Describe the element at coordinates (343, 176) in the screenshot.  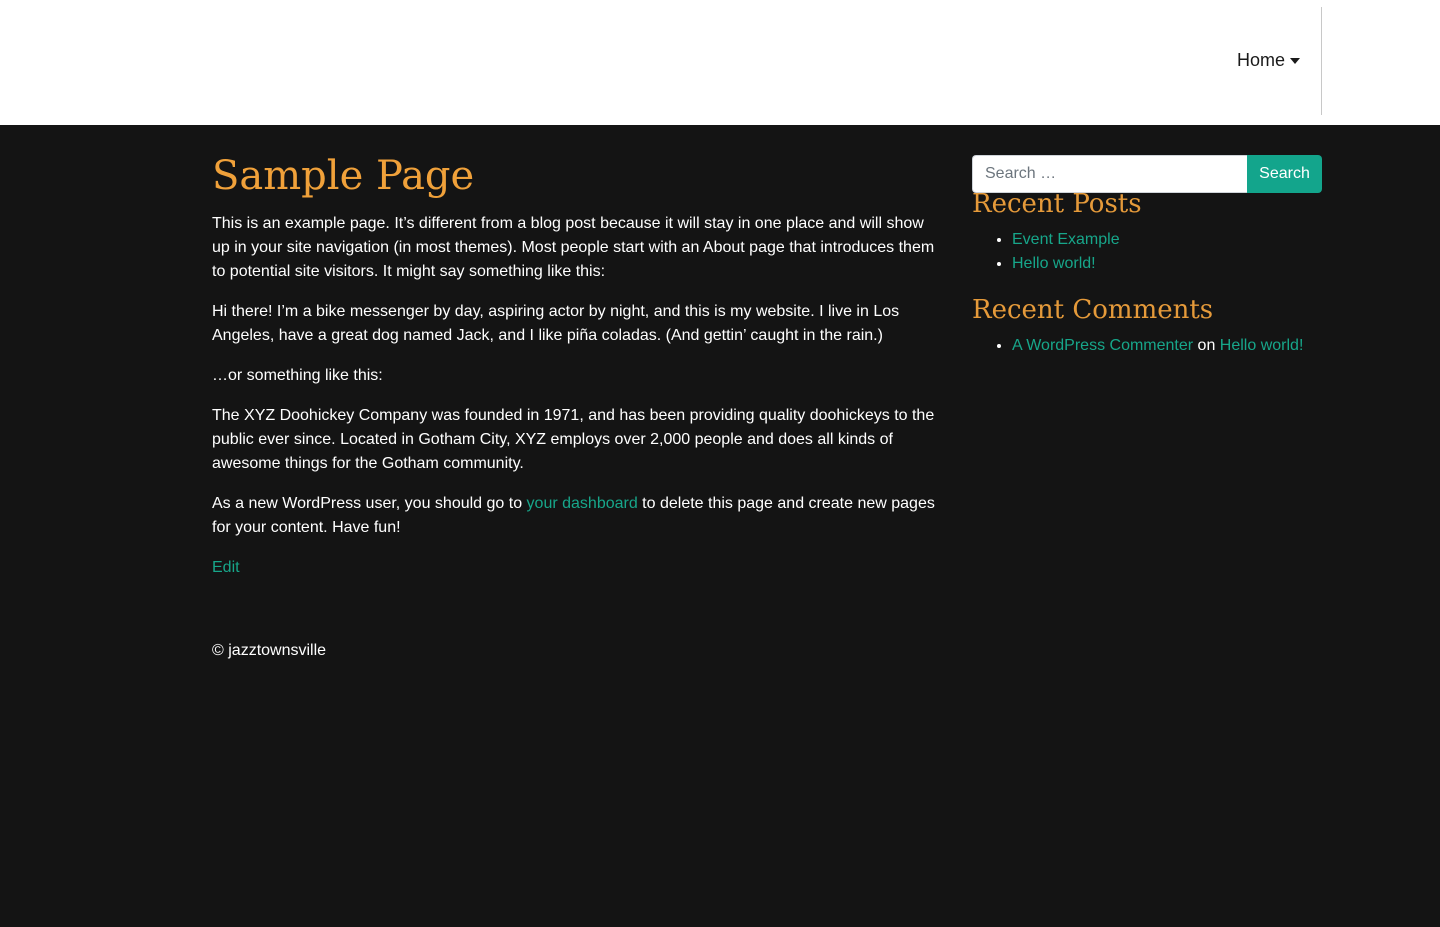
I see `page-title: Sample Page` at that location.